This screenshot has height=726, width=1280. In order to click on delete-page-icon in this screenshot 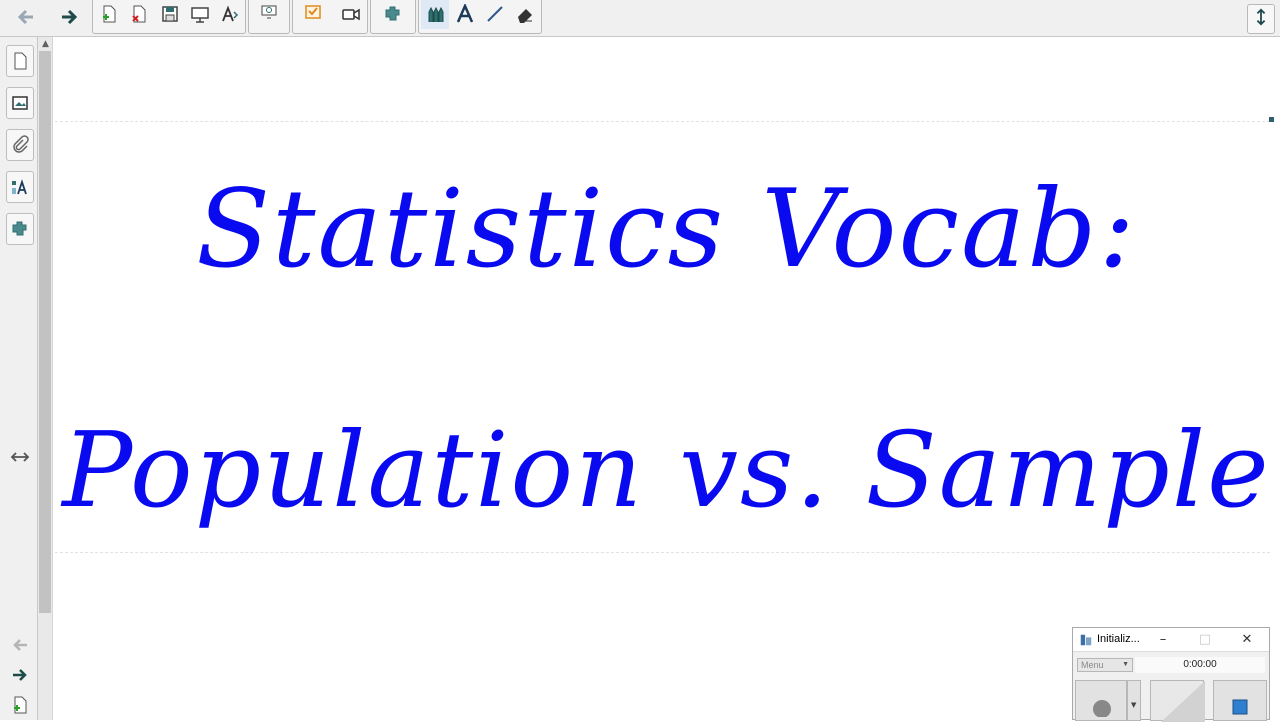, I will do `click(139, 14)`.